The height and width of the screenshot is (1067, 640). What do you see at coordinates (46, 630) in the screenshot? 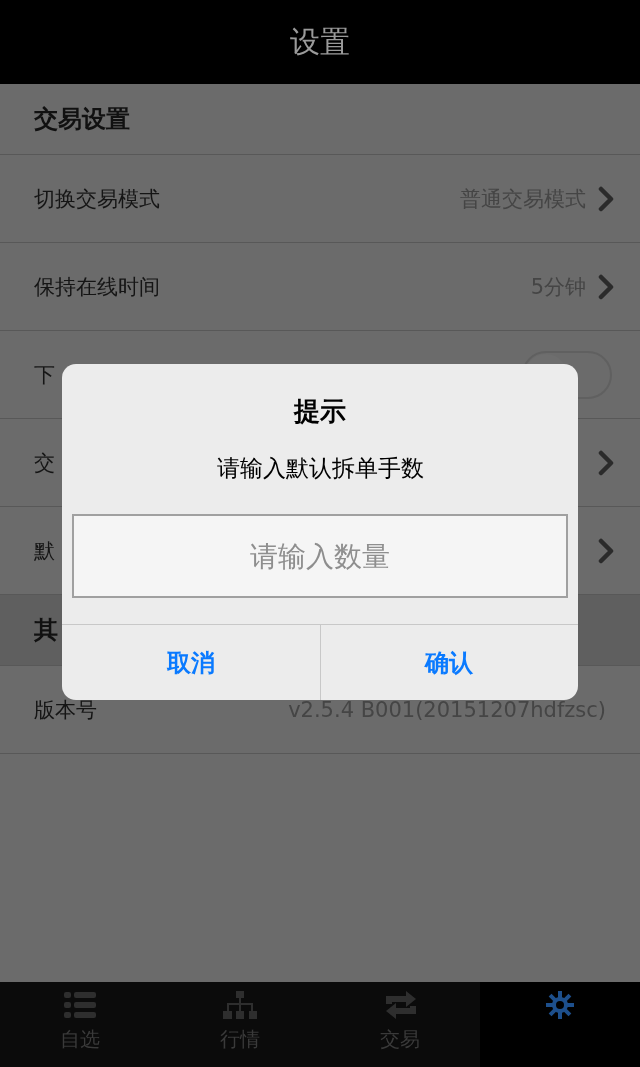
I see `section-title: 其` at bounding box center [46, 630].